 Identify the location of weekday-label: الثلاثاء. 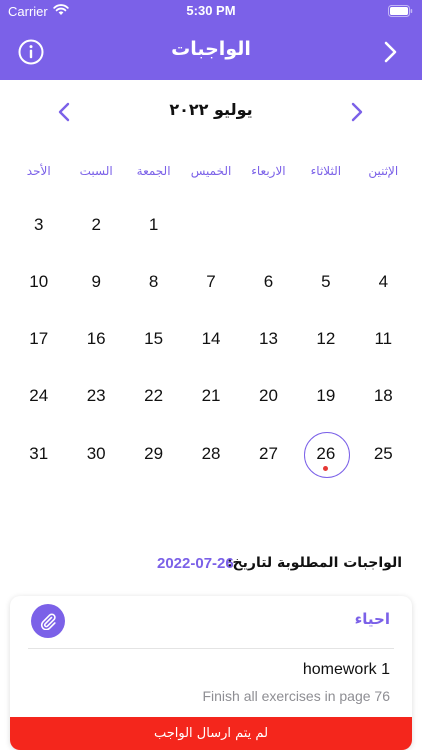
(326, 171).